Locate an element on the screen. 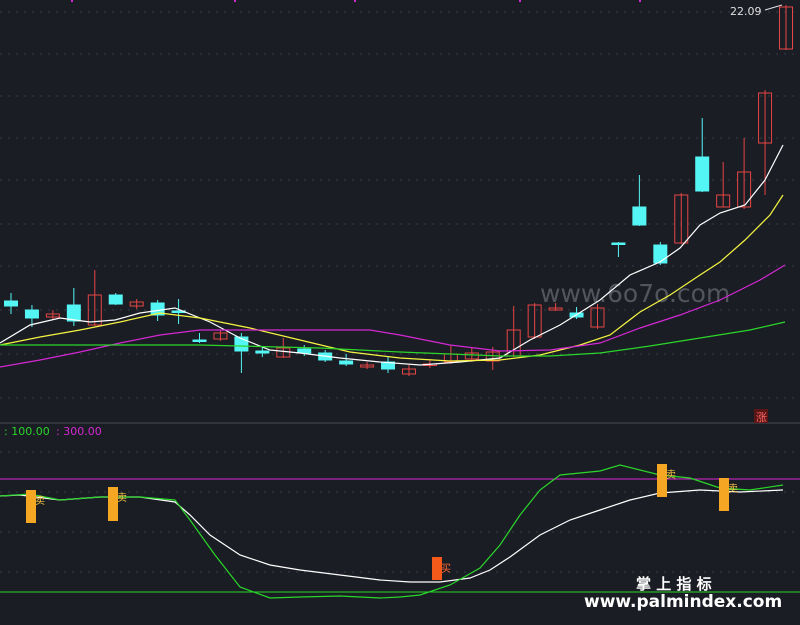 Image resolution: width=800 pixels, height=625 pixels. limit-up-tag: 涨 is located at coordinates (761, 416).